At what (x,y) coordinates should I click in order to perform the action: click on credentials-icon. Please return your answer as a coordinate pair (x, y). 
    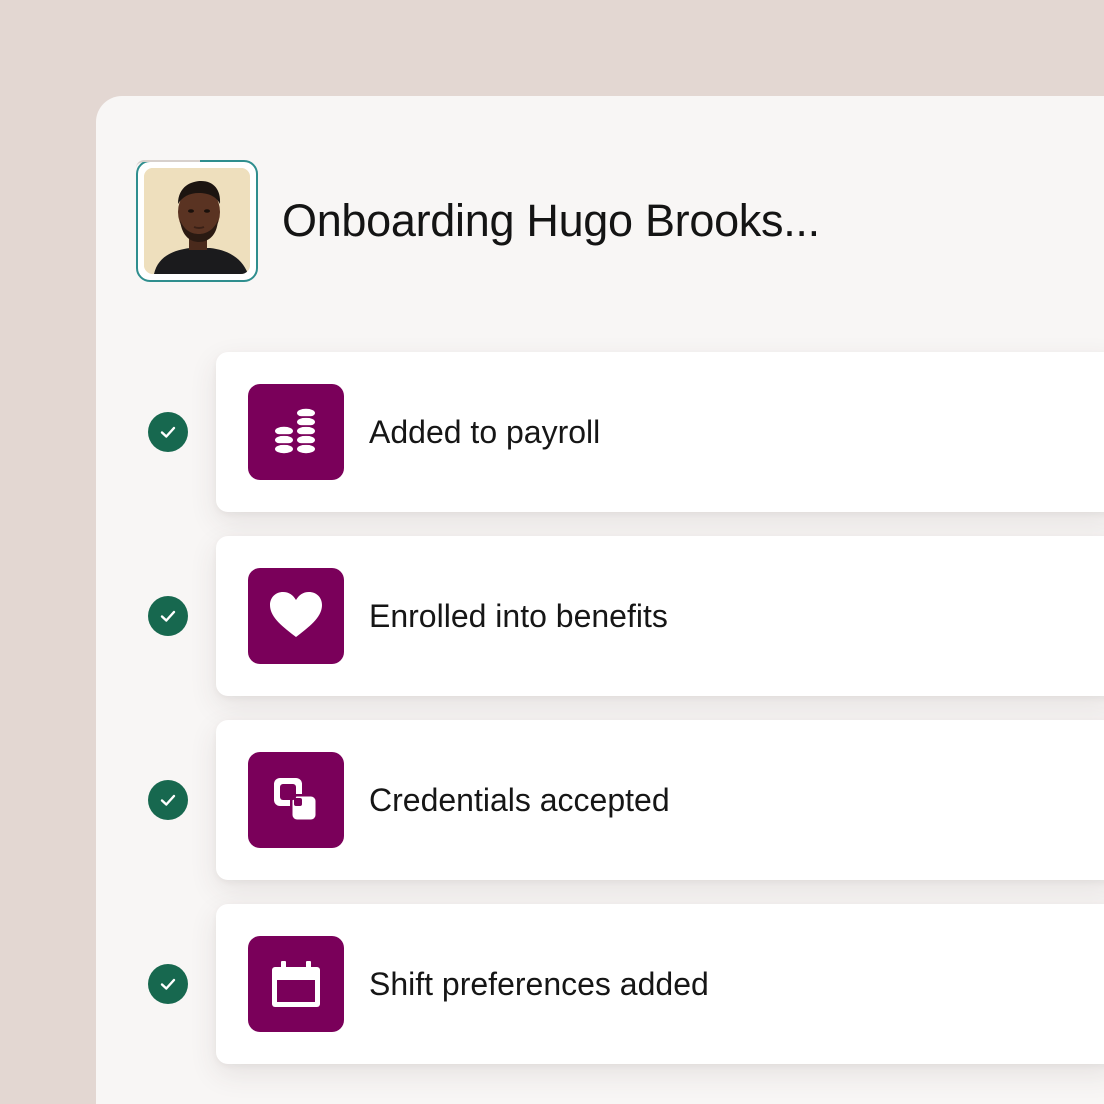
    Looking at the image, I should click on (296, 800).